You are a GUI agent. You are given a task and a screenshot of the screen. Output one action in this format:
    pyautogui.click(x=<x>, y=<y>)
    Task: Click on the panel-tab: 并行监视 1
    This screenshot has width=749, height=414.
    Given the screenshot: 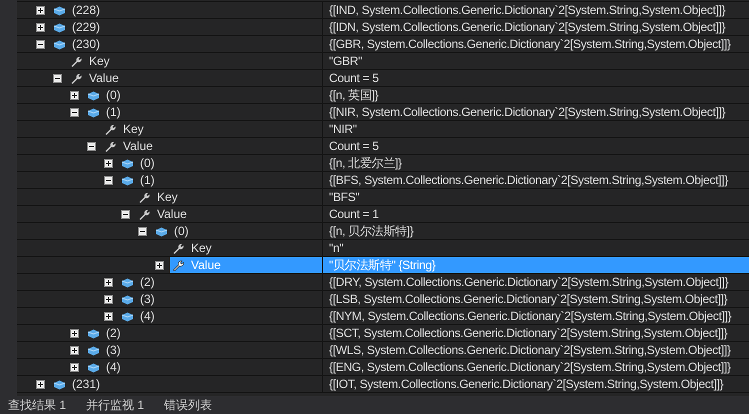 What is the action you would take?
    pyautogui.click(x=115, y=405)
    